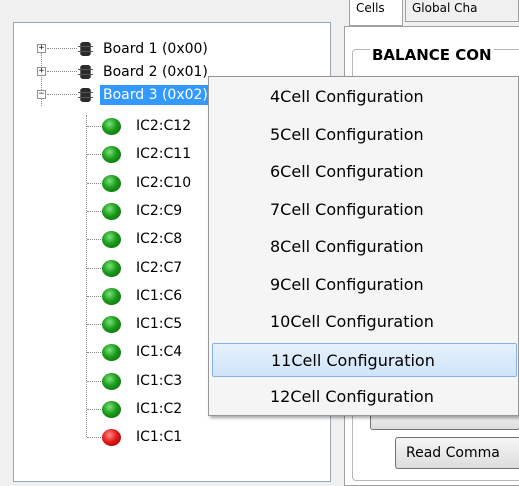 Image resolution: width=519 pixels, height=486 pixels. I want to click on cell-label: IC1:C2, so click(159, 409).